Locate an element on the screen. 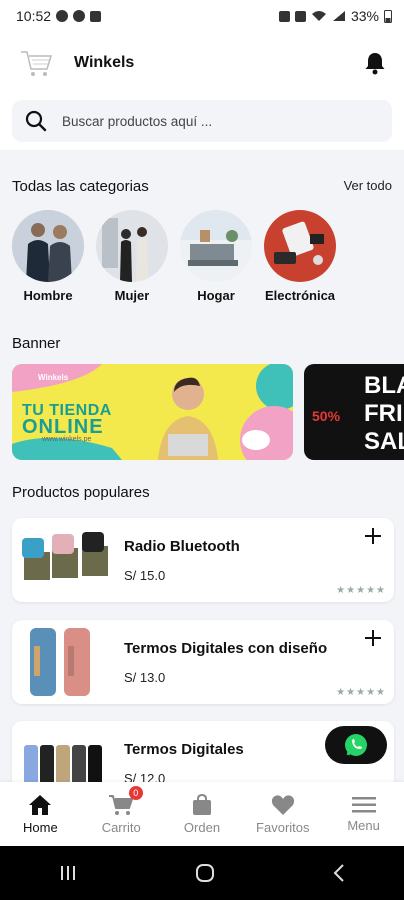 Image resolution: width=404 pixels, height=900 pixels. hamburger-menu-icon is located at coordinates (363, 804).